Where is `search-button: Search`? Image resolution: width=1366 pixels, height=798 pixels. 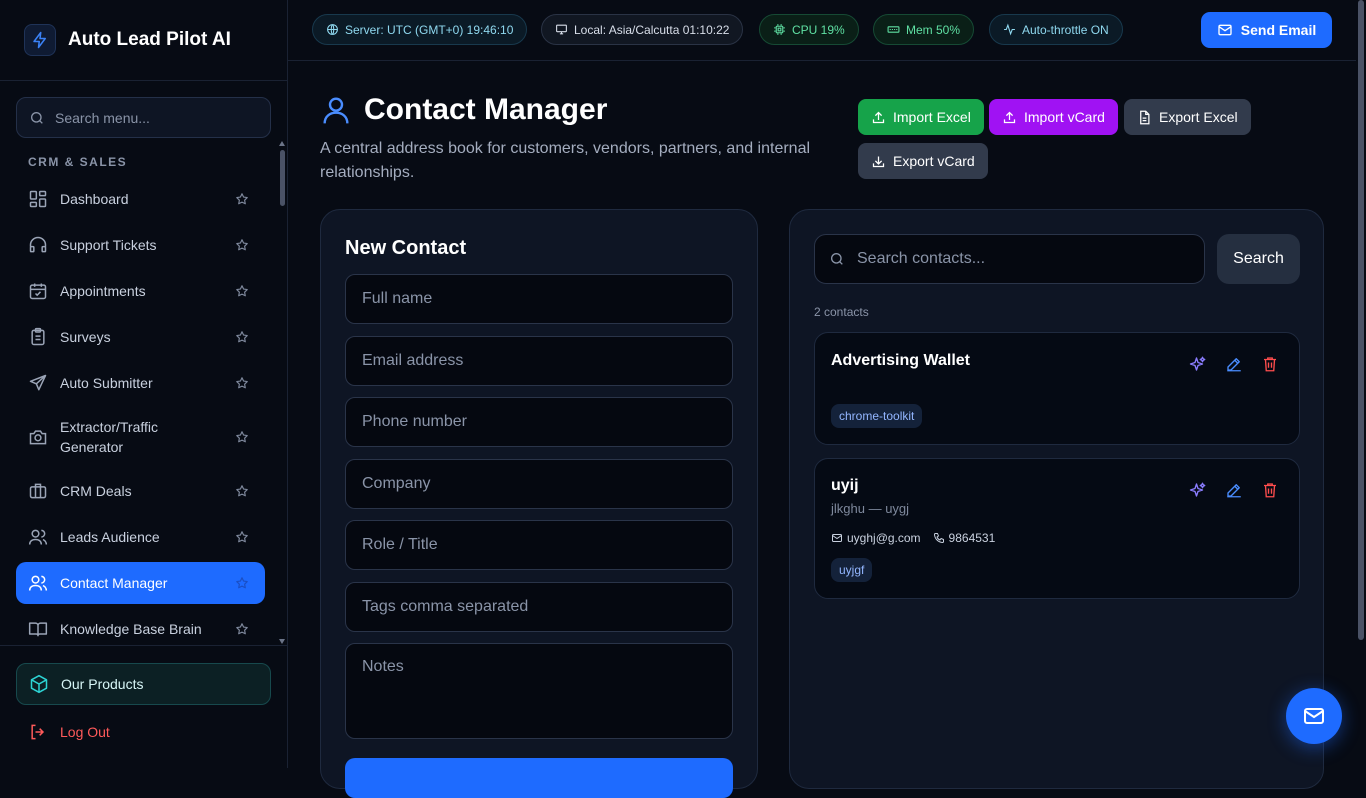 search-button: Search is located at coordinates (1258, 259).